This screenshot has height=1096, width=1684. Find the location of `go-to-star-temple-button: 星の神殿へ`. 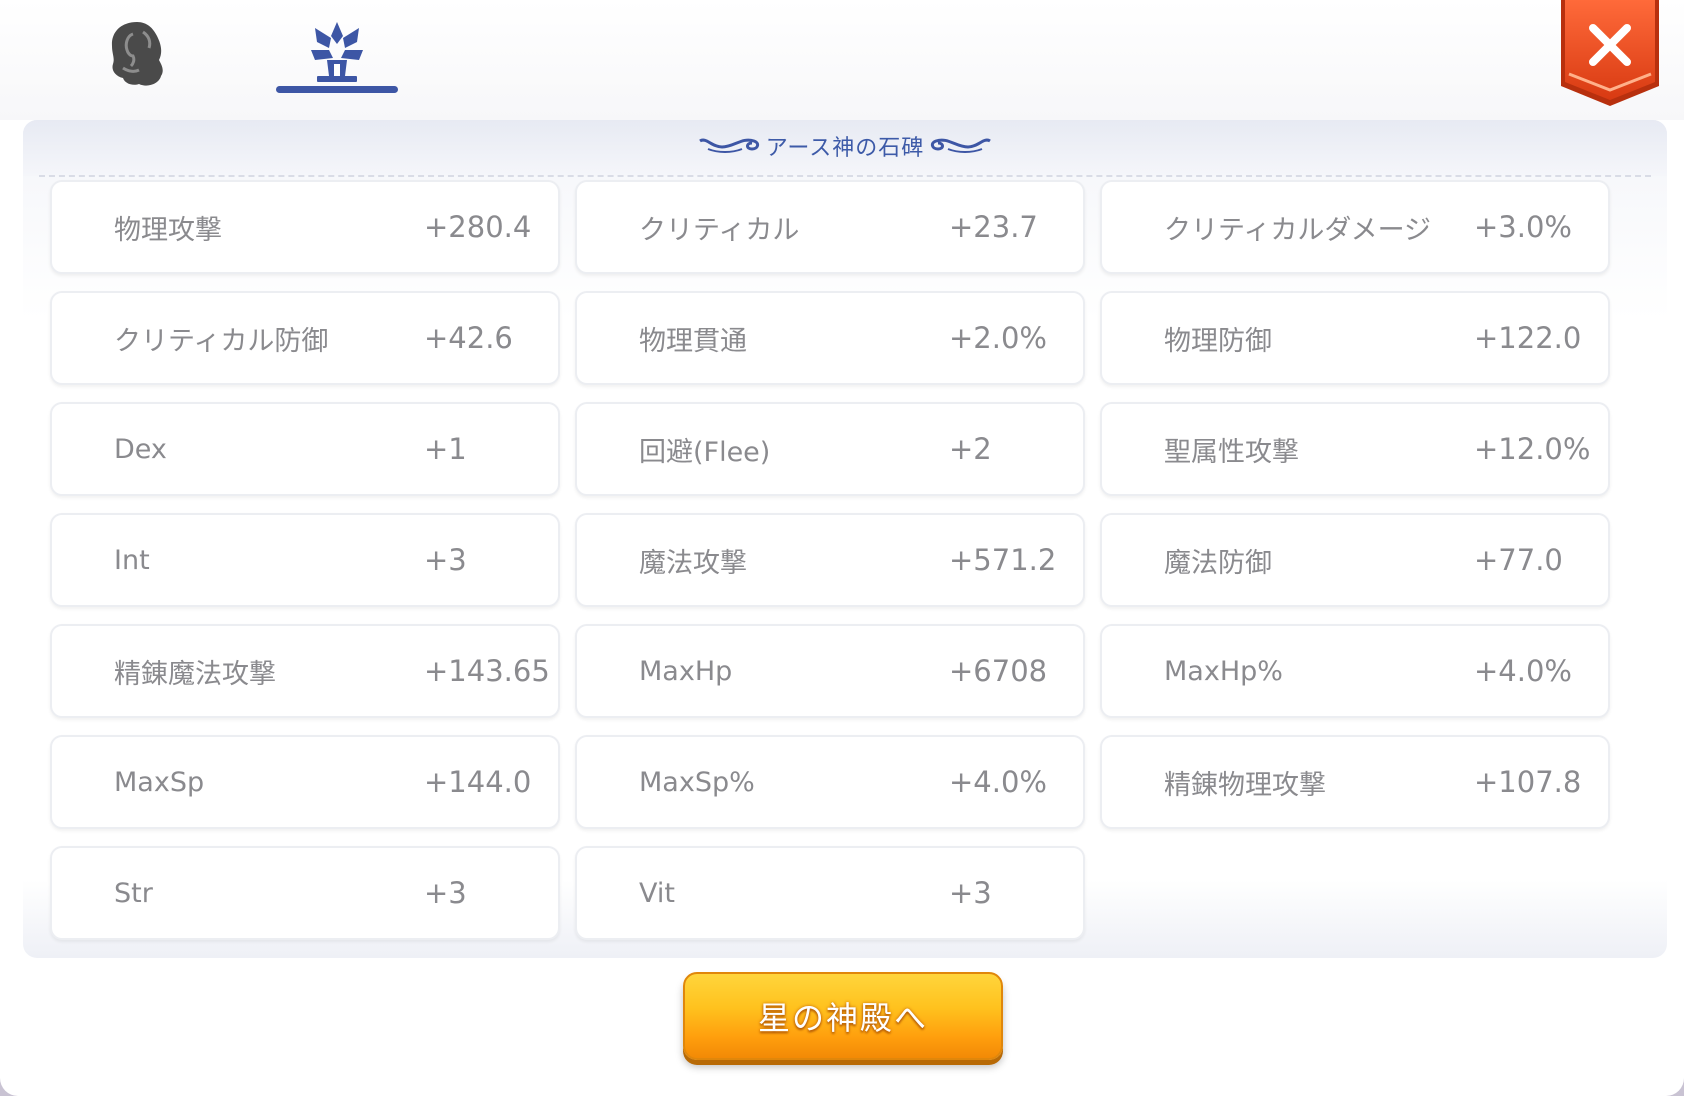

go-to-star-temple-button: 星の神殿へ is located at coordinates (843, 1016).